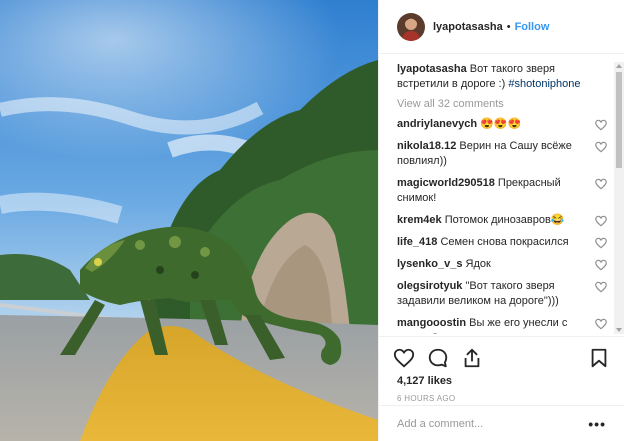  Describe the element at coordinates (619, 198) in the screenshot. I see `comments-scrollbar` at that location.